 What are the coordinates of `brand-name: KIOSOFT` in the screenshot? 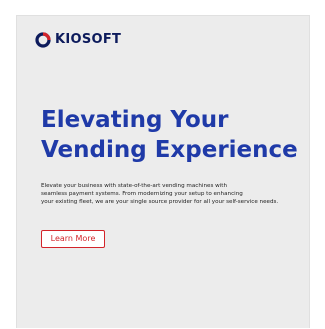 It's located at (88, 39).